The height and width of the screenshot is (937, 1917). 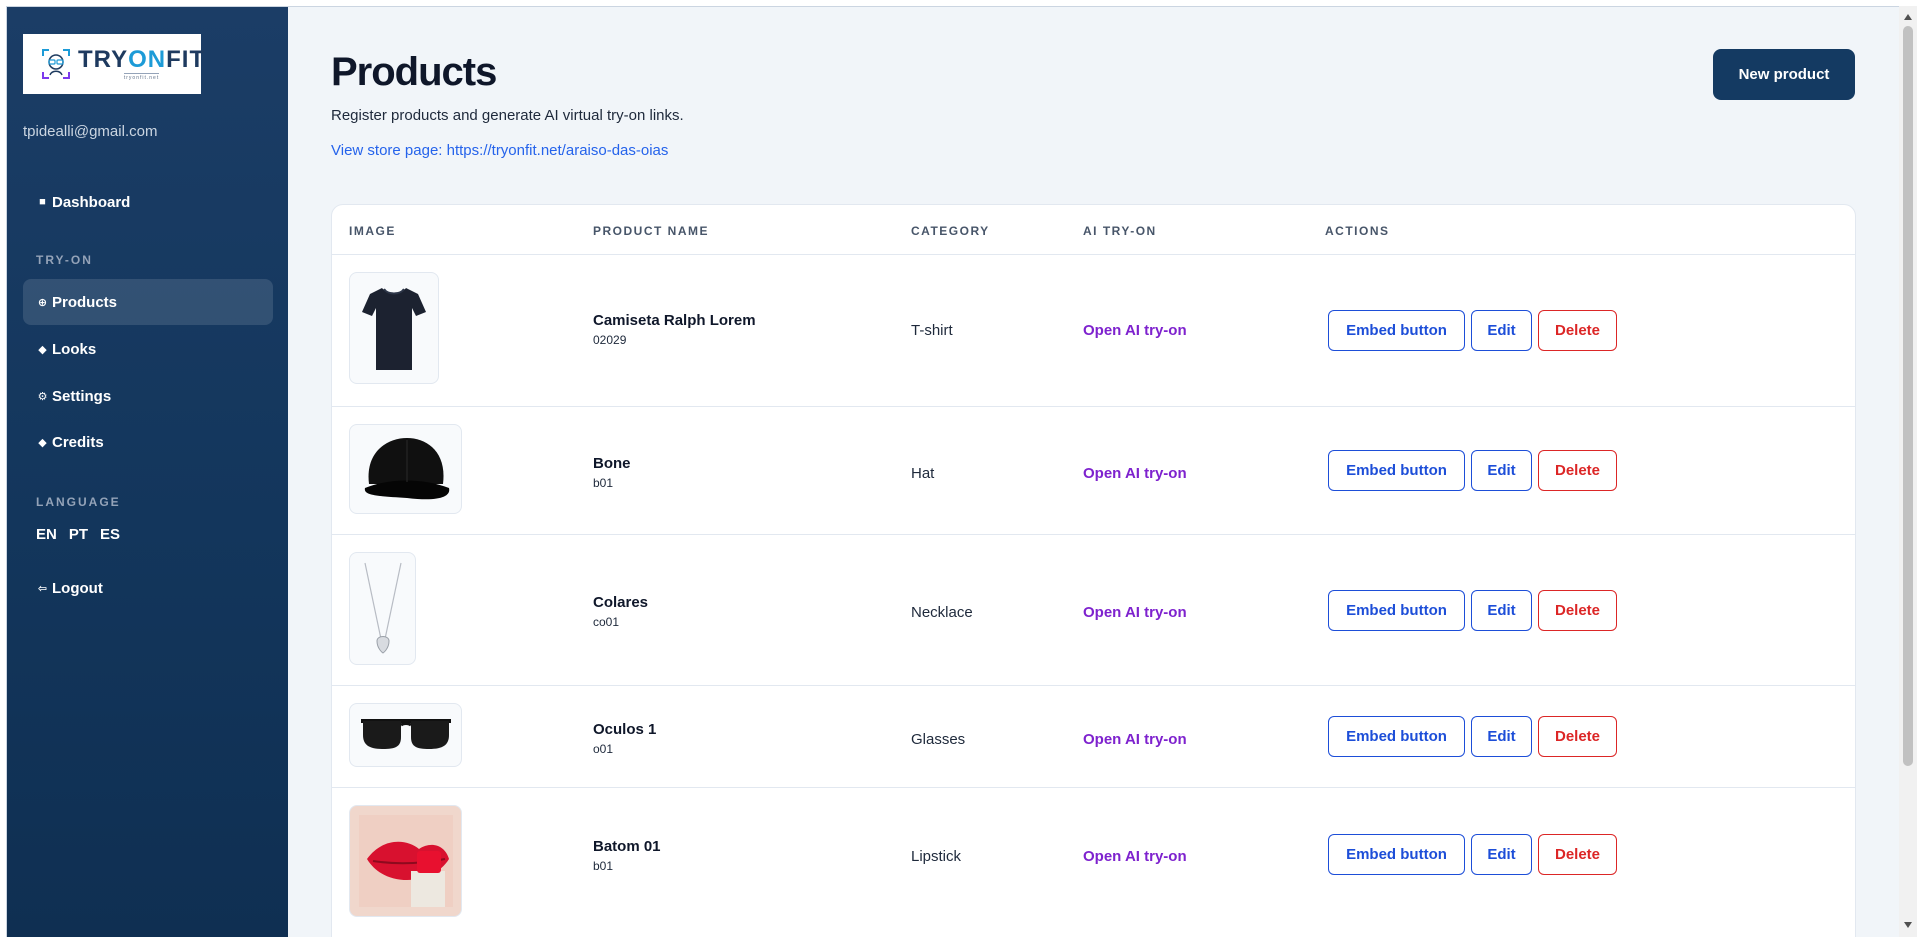 I want to click on column-header-ai-try-on: AI TRY-ON, so click(x=1120, y=231).